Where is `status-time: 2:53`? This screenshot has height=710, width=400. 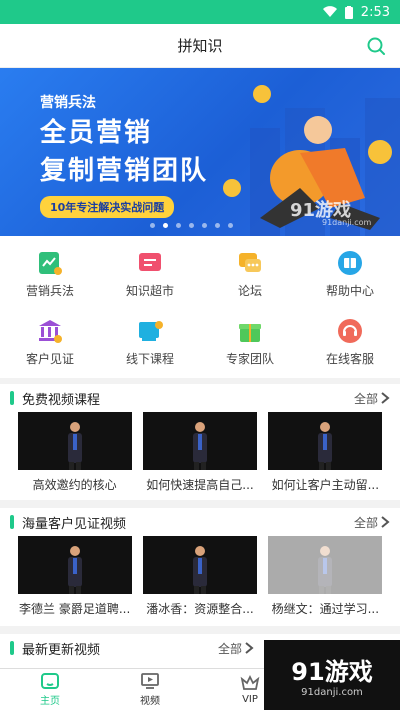 status-time: 2:53 is located at coordinates (375, 12).